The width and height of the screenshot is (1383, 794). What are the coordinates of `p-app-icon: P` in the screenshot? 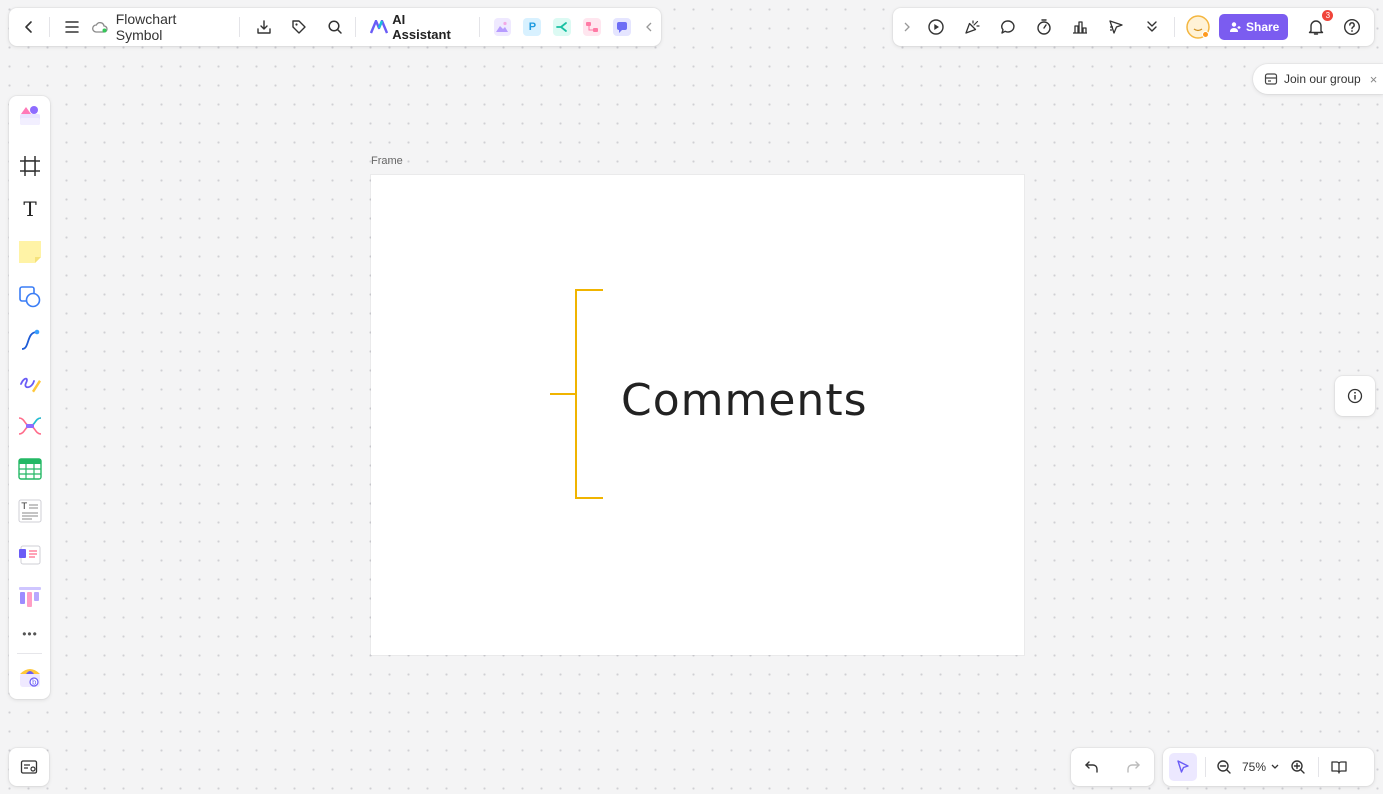 It's located at (532, 27).